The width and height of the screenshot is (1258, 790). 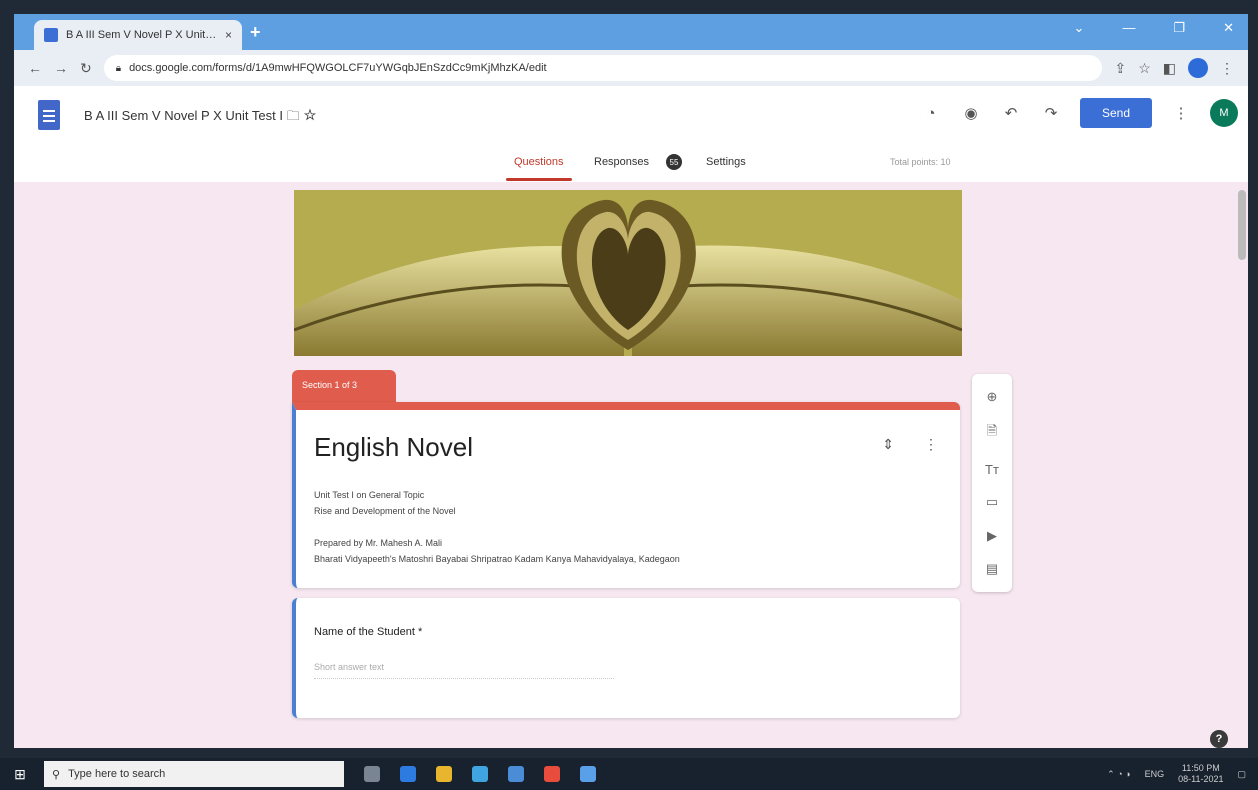 What do you see at coordinates (444, 774) in the screenshot?
I see `file-explorer-icon` at bounding box center [444, 774].